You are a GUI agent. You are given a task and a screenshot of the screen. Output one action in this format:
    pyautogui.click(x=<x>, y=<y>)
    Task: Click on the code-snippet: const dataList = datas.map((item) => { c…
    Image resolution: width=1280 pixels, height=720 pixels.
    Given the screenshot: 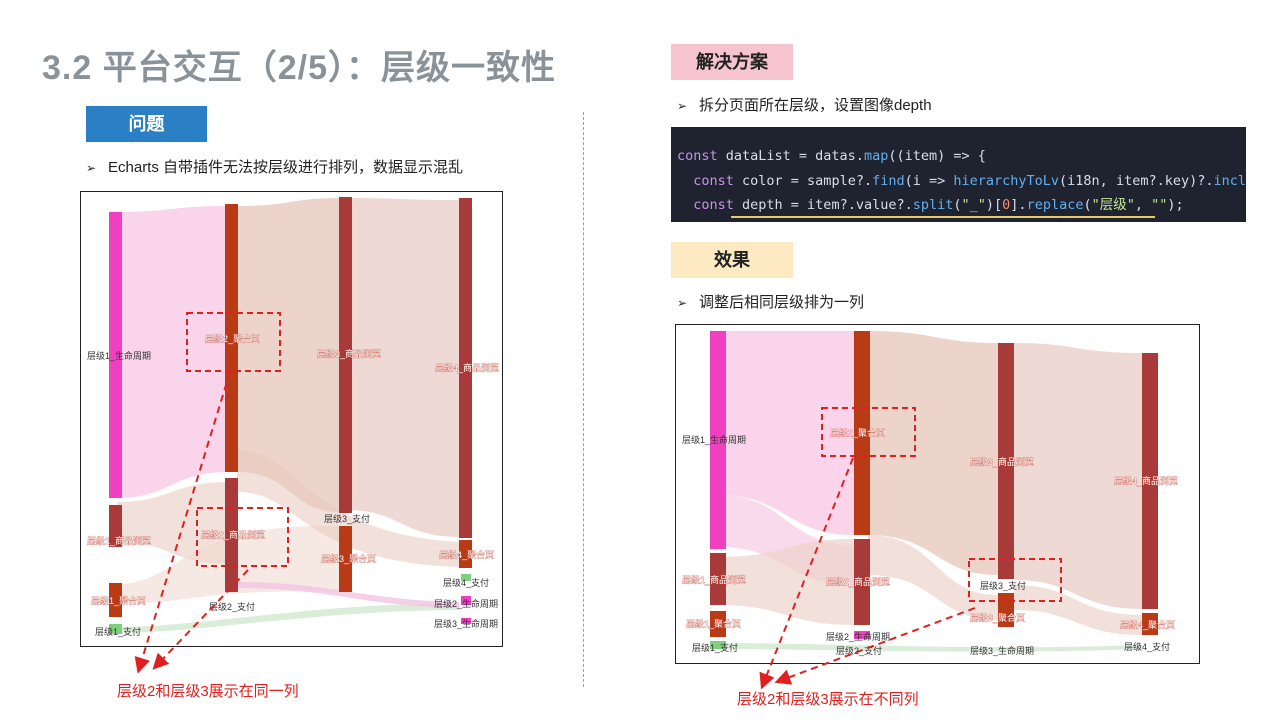 What is the action you would take?
    pyautogui.click(x=958, y=174)
    